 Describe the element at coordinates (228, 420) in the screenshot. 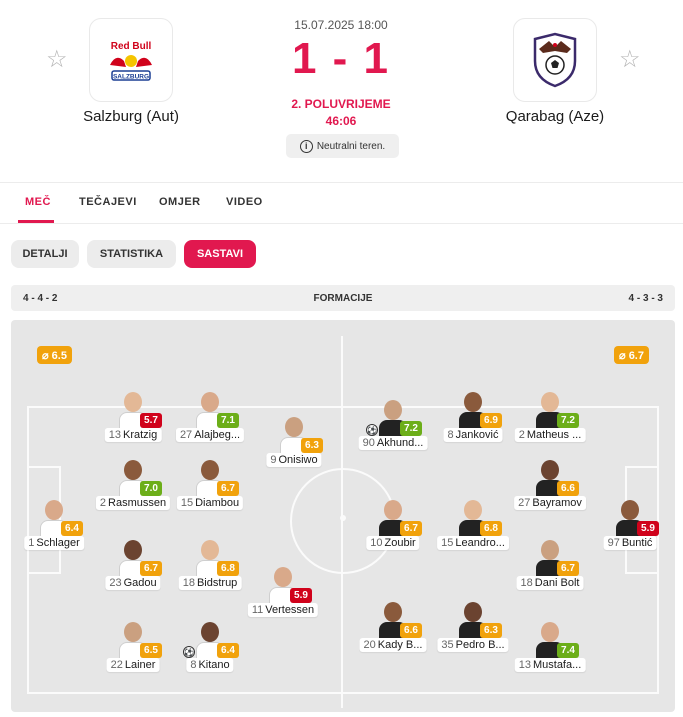

I see `player-rating: 7.1` at that location.